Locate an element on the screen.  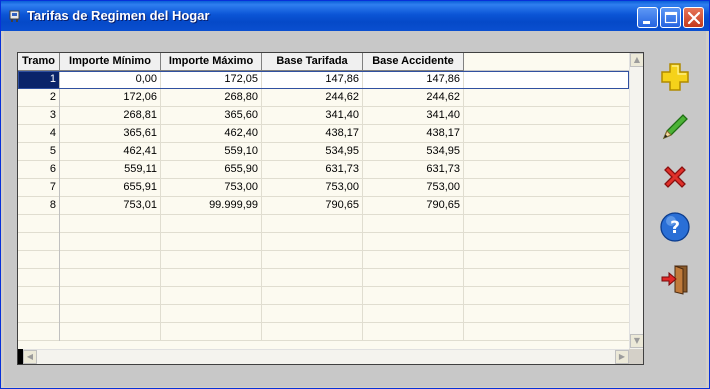
cell-base-accidente: 534,95 is located at coordinates (413, 152).